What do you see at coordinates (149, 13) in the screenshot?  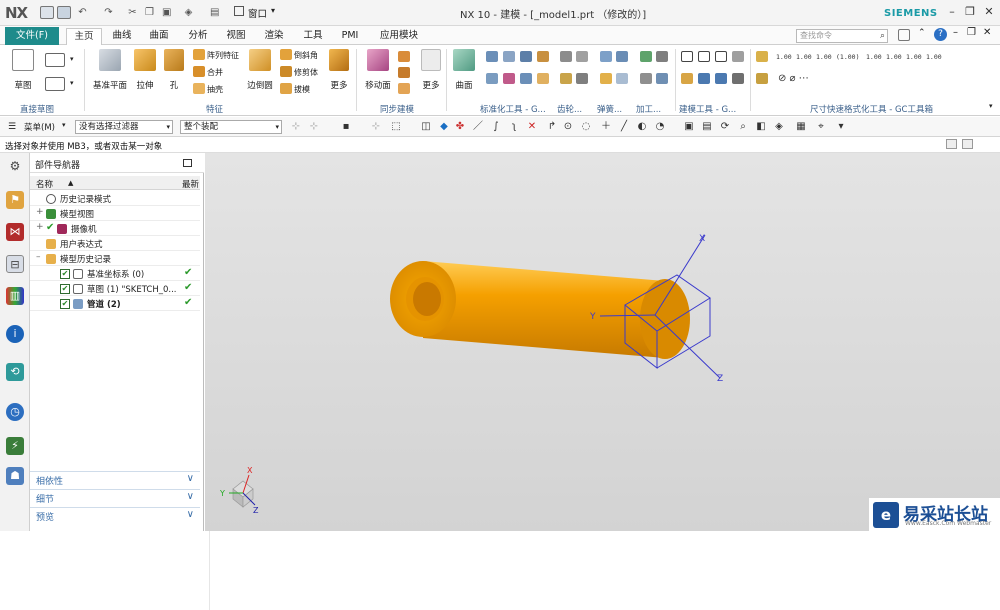 I see `copy-icon: ❐` at bounding box center [149, 13].